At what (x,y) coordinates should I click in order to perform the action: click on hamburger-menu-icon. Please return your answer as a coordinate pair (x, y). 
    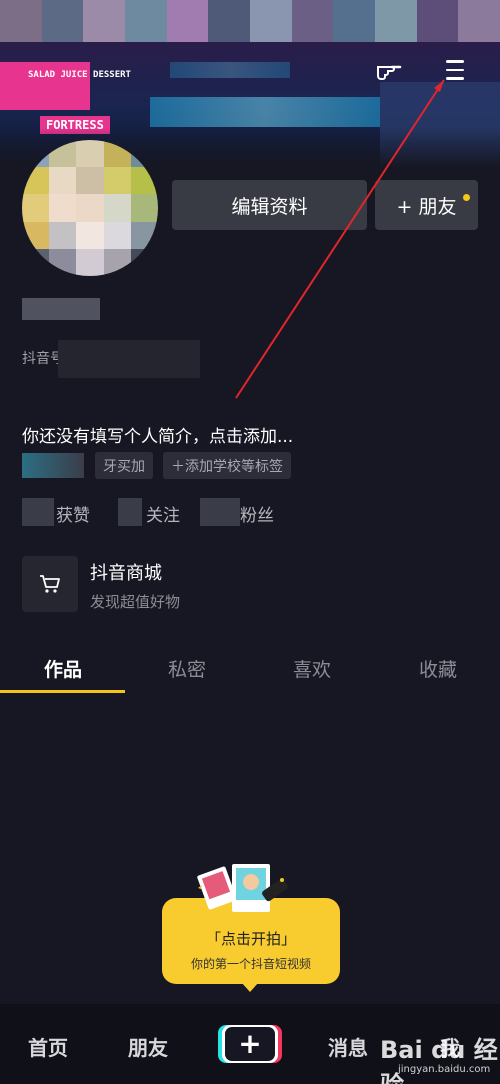
    Looking at the image, I should click on (455, 70).